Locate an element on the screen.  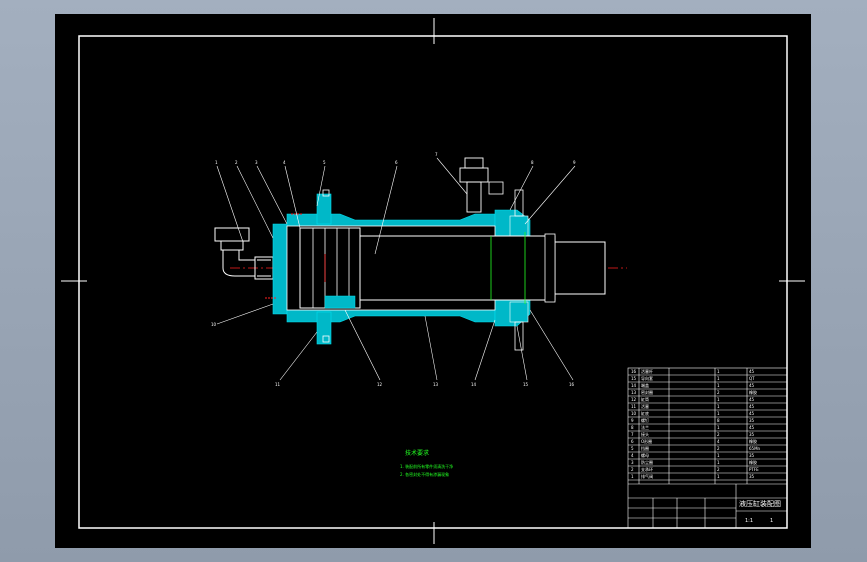
parts-row-no: 13 is located at coordinates (634, 392).